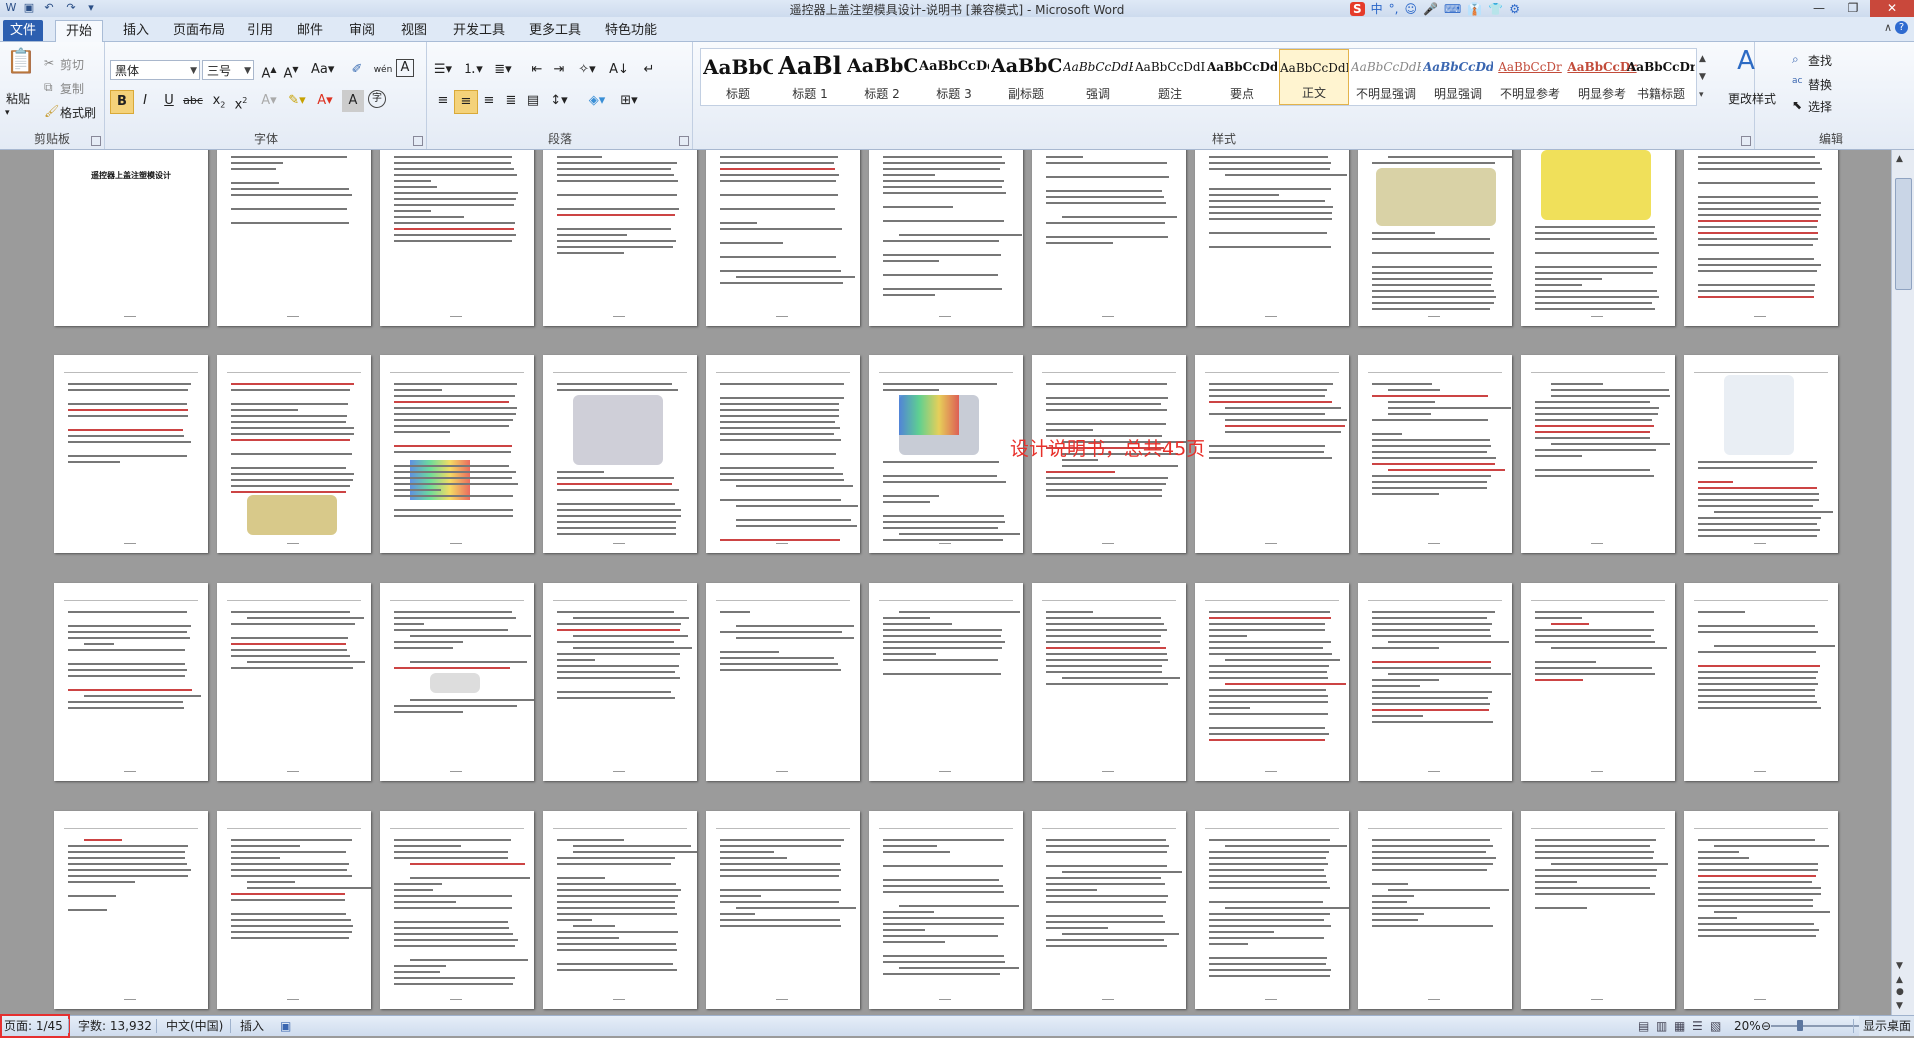  What do you see at coordinates (1820, 84) in the screenshot?
I see `replace-button: 替换` at bounding box center [1820, 84].